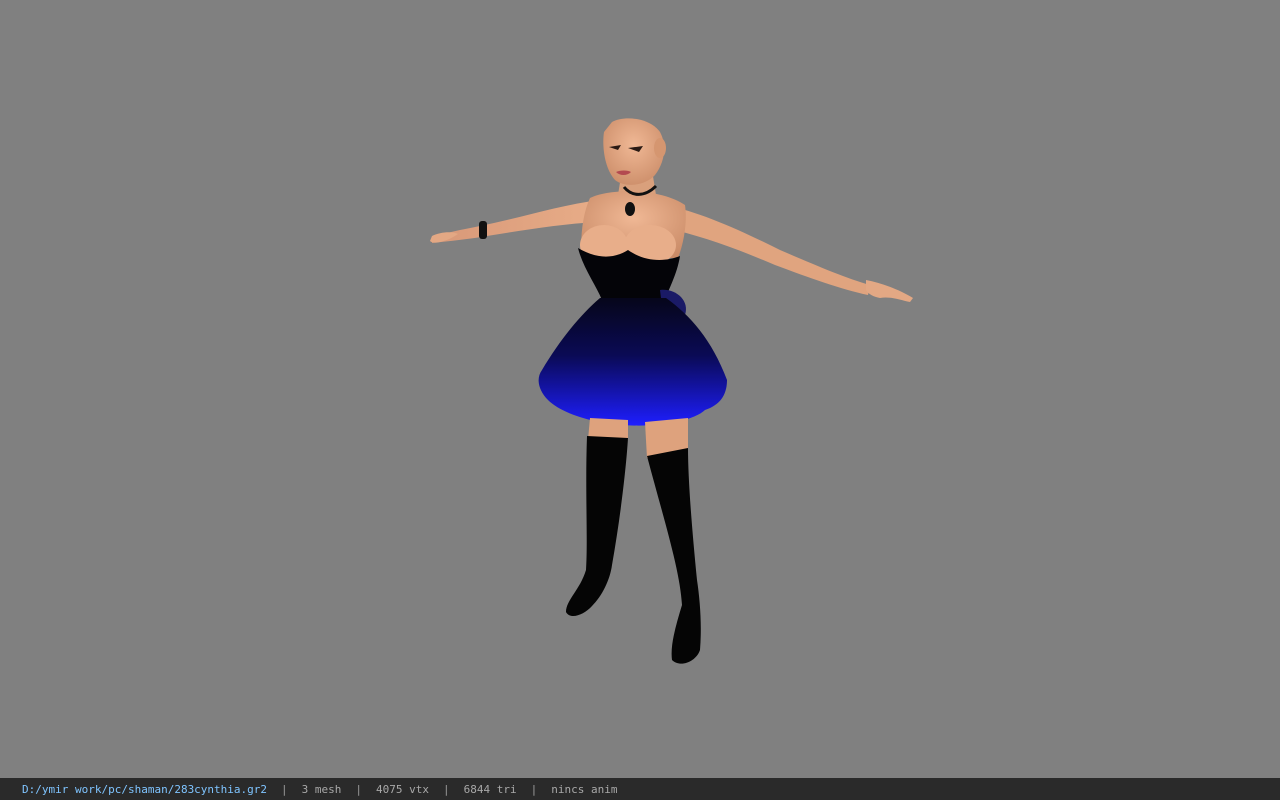 Image resolution: width=1280 pixels, height=800 pixels. I want to click on mesh-count: 3 mesh, so click(321, 789).